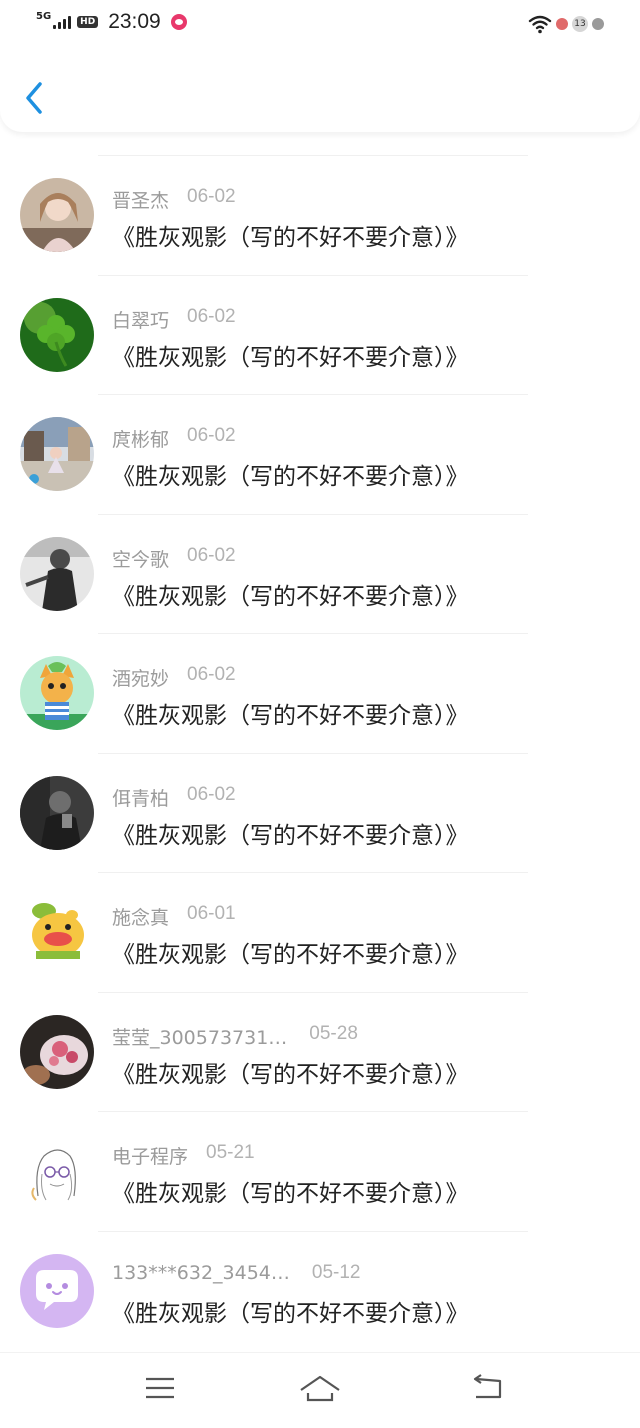  Describe the element at coordinates (62, 22) in the screenshot. I see `signal-icon` at that location.